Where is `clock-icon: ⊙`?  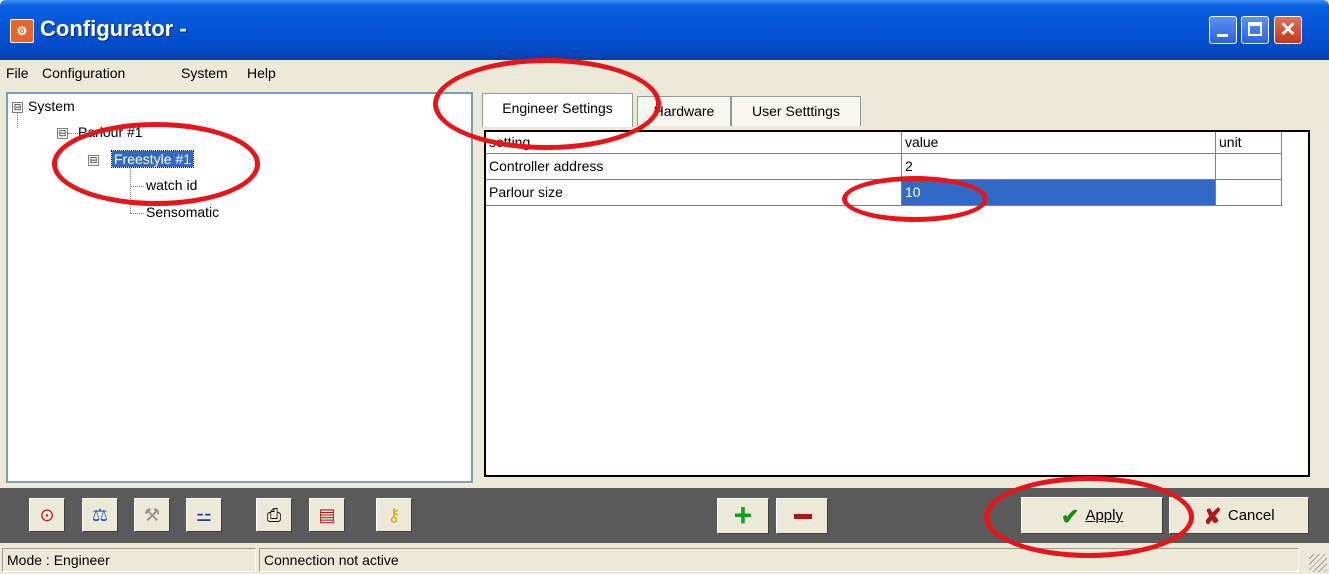 clock-icon: ⊙ is located at coordinates (47, 515).